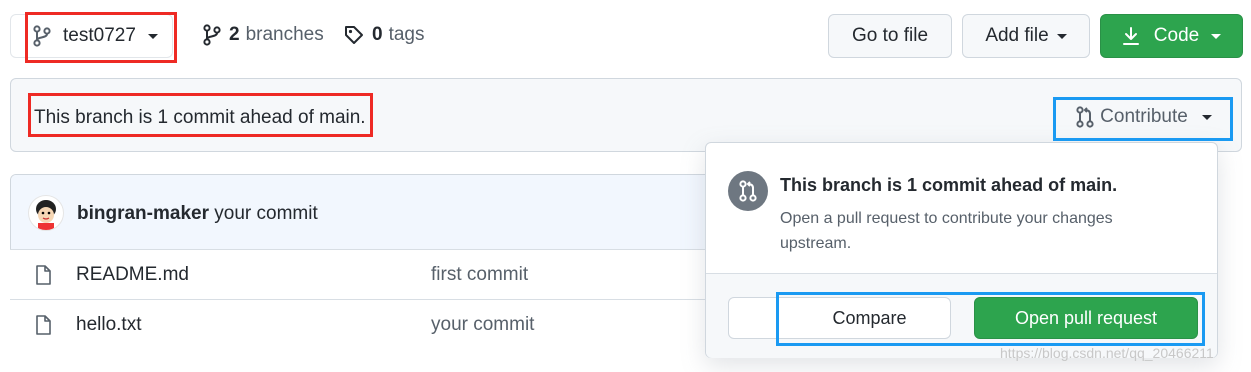 The width and height of the screenshot is (1251, 372). I want to click on file-name: README.md, so click(132, 275).